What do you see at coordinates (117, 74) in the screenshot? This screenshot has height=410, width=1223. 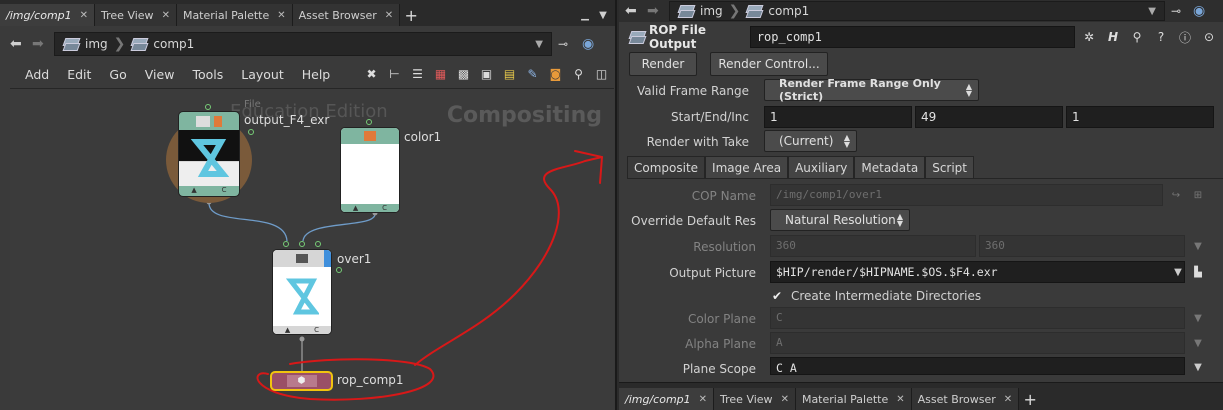 I see `menu-go: Go` at bounding box center [117, 74].